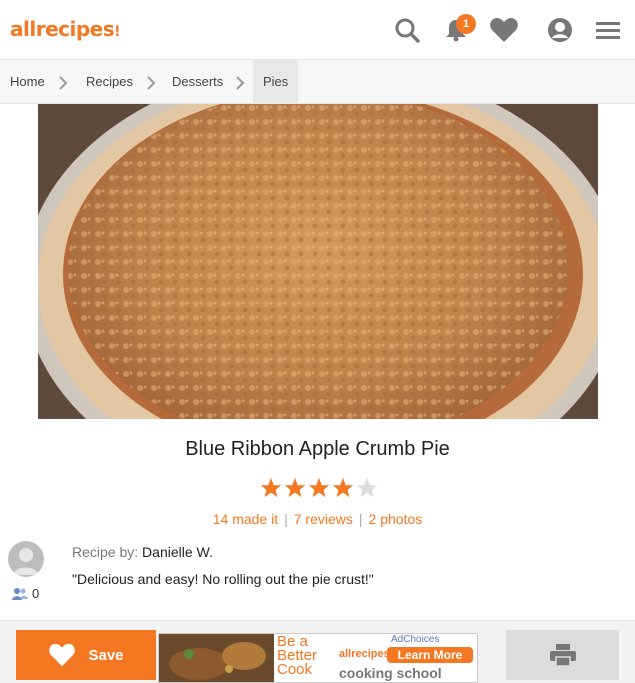  I want to click on allrecipes-logo: allrecipes!, so click(65, 29).